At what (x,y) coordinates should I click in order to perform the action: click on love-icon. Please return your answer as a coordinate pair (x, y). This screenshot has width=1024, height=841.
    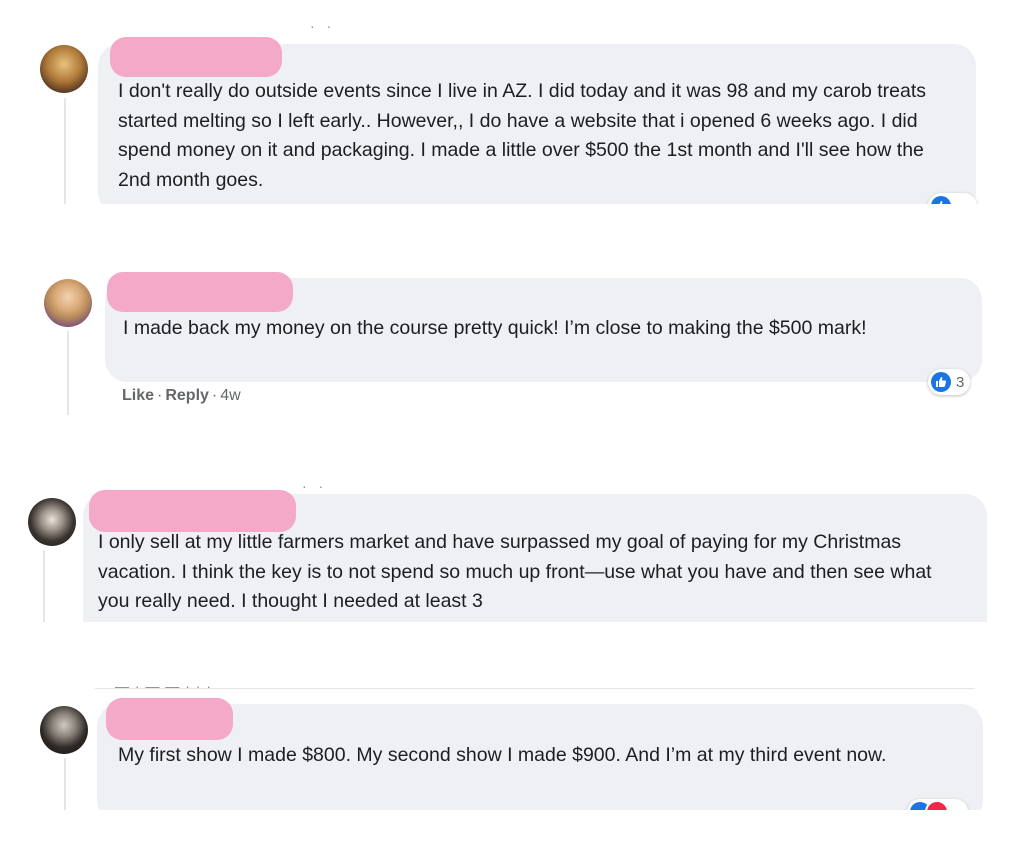
    Looking at the image, I should click on (937, 805).